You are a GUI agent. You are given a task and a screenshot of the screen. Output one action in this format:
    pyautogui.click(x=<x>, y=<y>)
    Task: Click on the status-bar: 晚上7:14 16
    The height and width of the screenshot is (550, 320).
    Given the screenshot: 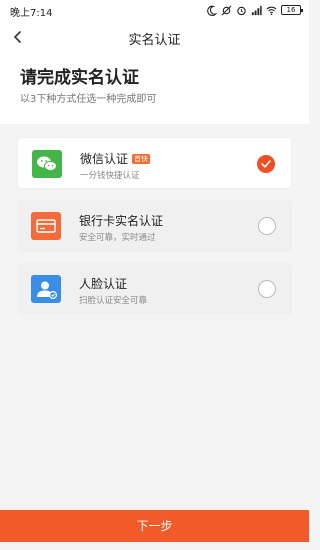 What is the action you would take?
    pyautogui.click(x=154, y=11)
    